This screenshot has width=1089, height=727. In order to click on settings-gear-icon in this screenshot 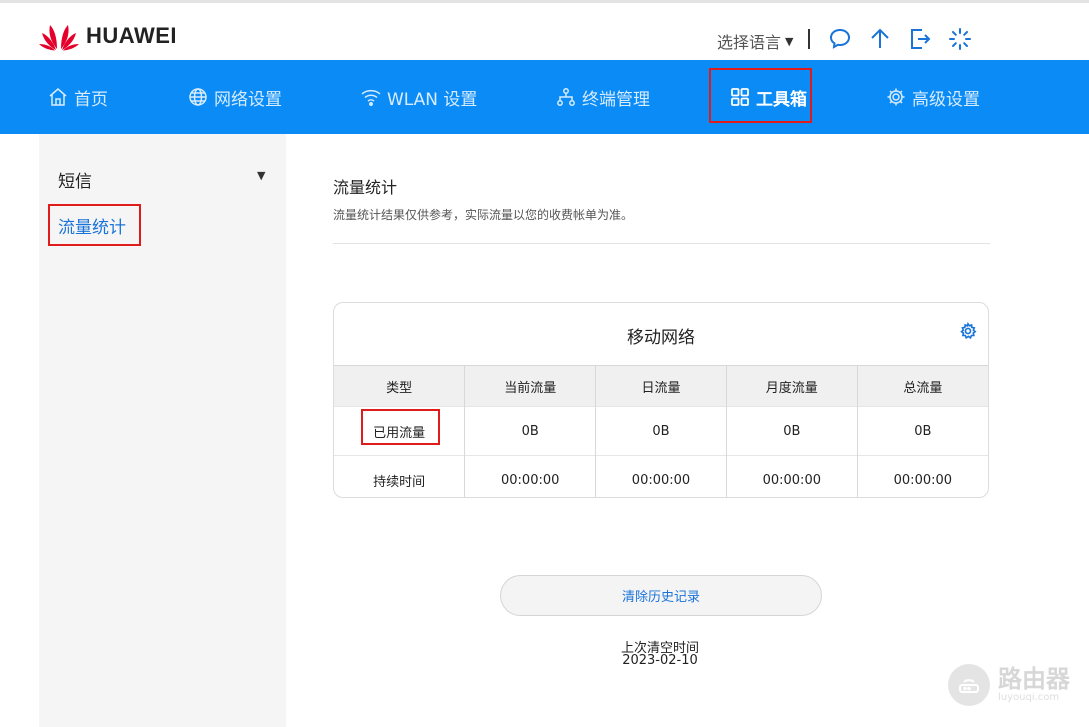, I will do `click(968, 331)`.